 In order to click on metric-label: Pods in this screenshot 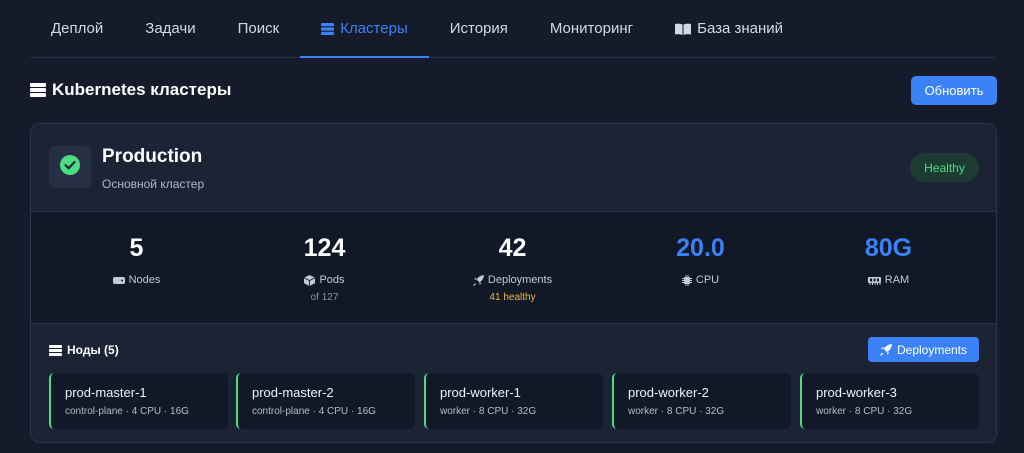, I will do `click(324, 280)`.